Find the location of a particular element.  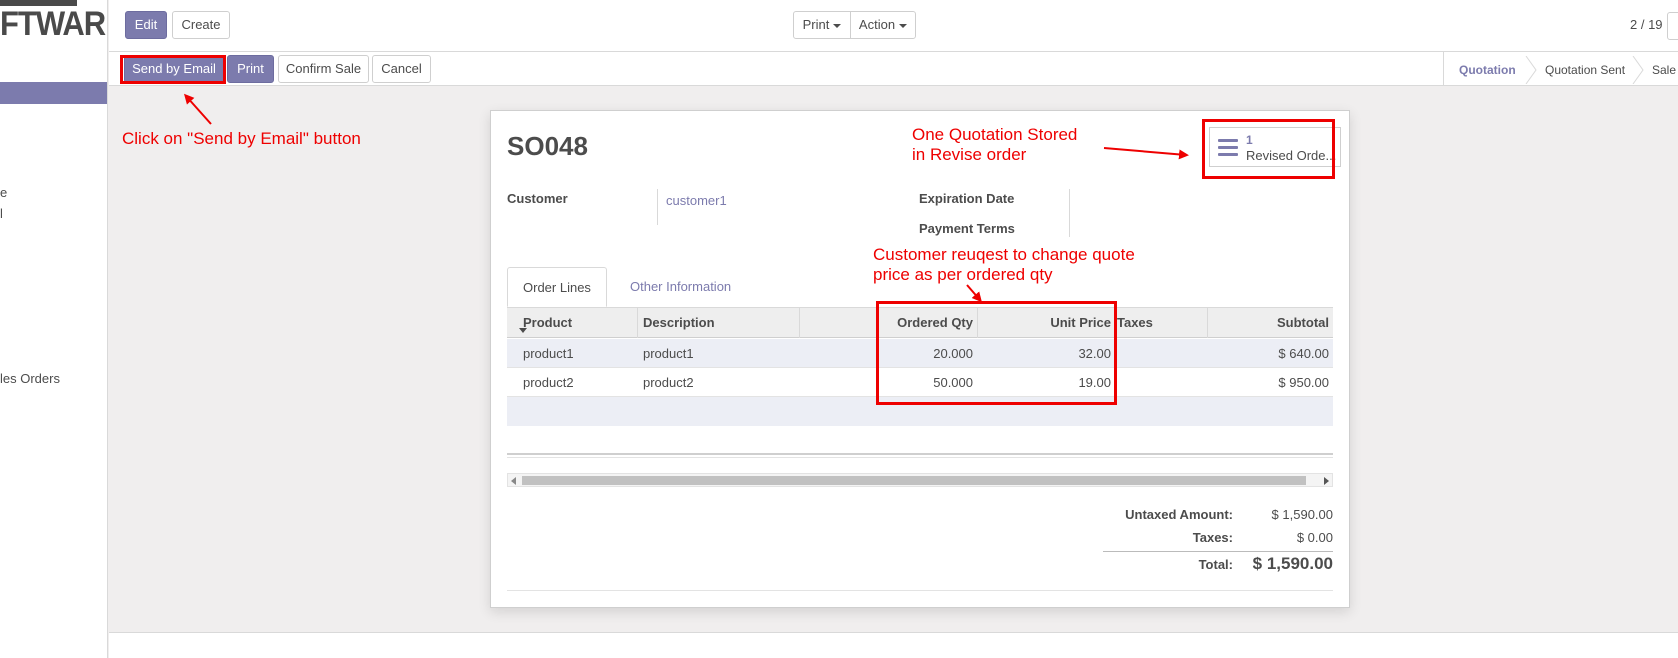

status-quotation: Quotation is located at coordinates (1487, 70).